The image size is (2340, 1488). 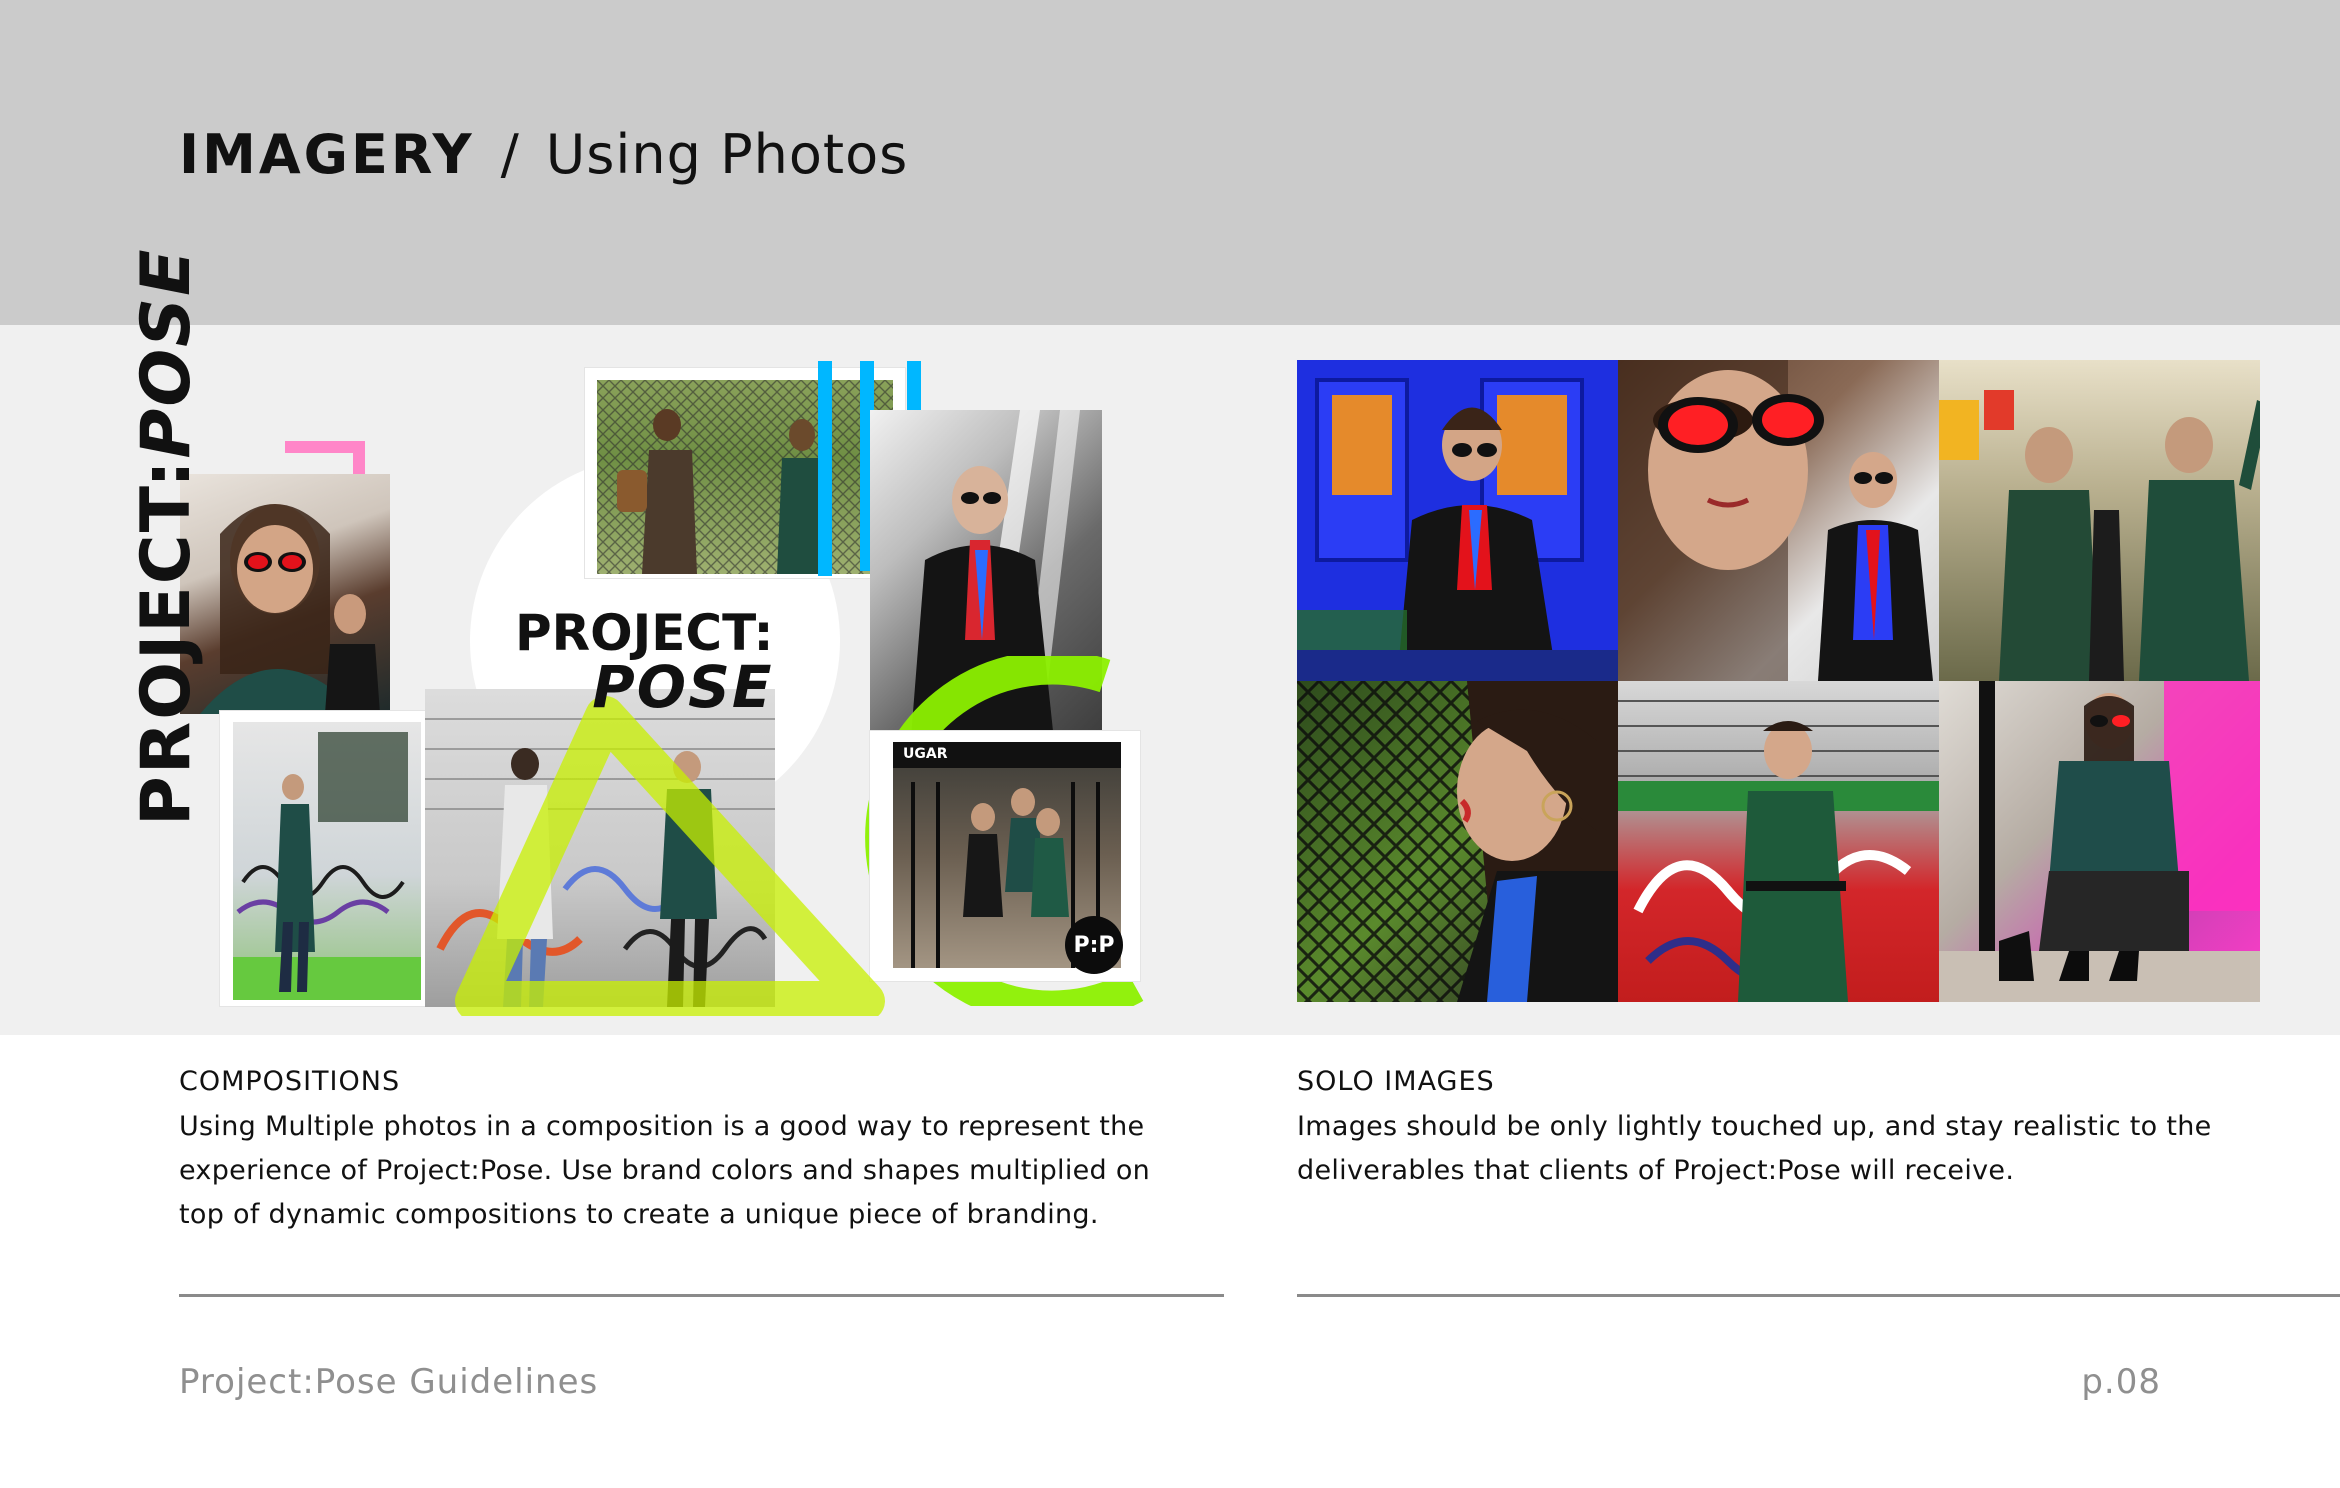 I want to click on solo-photo-street-pose, so click(x=2099, y=520).